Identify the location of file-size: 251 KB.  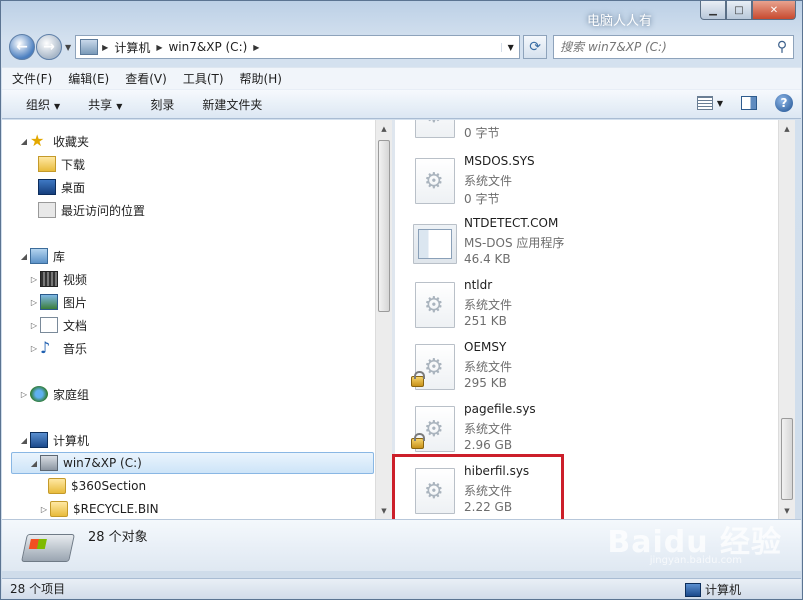
(485, 321).